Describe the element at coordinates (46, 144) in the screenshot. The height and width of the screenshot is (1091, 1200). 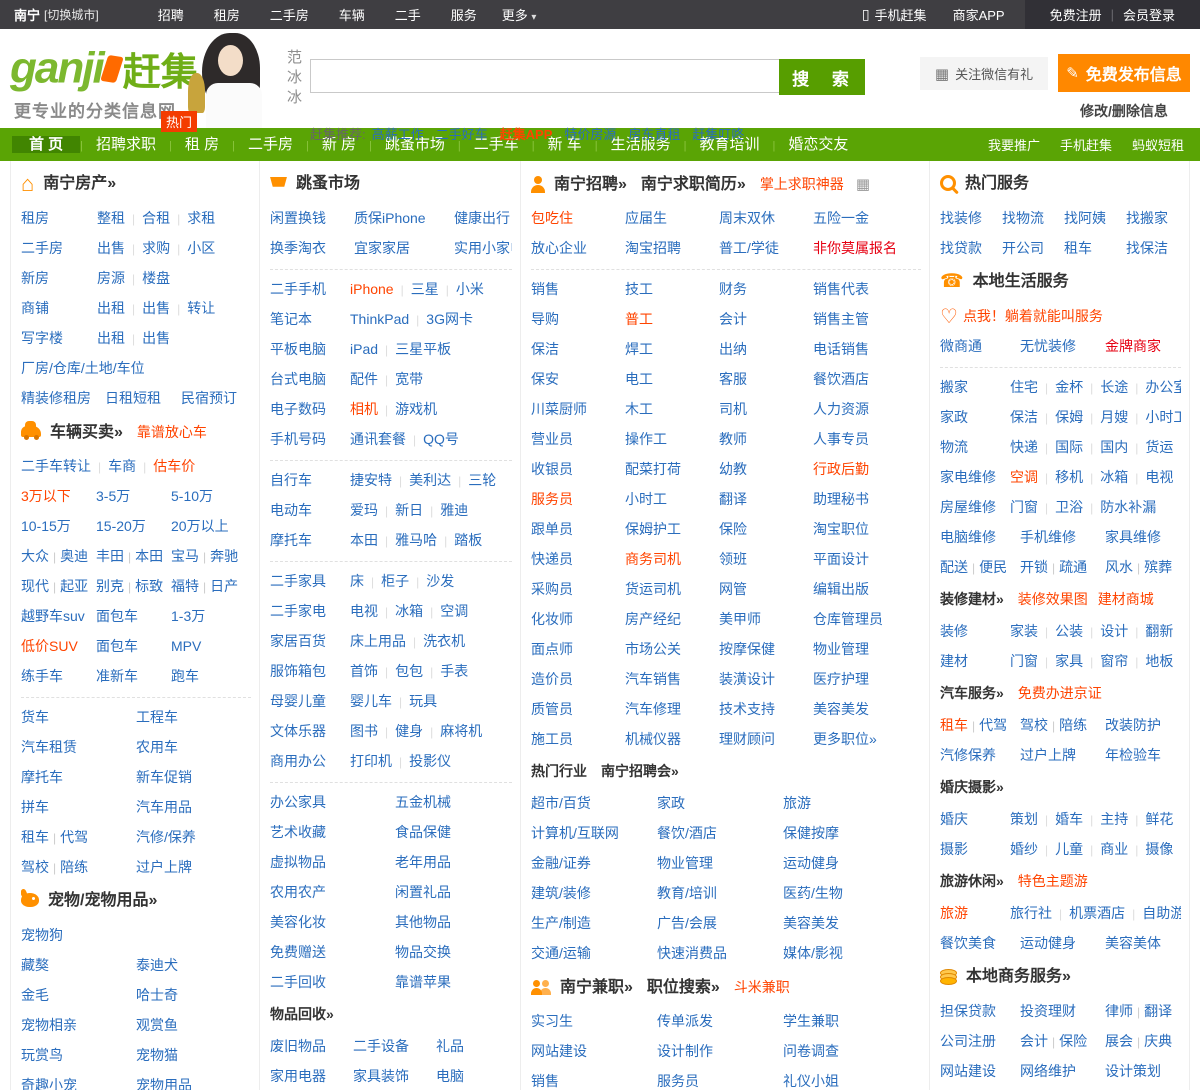
I see `nav-item: 首 页` at that location.